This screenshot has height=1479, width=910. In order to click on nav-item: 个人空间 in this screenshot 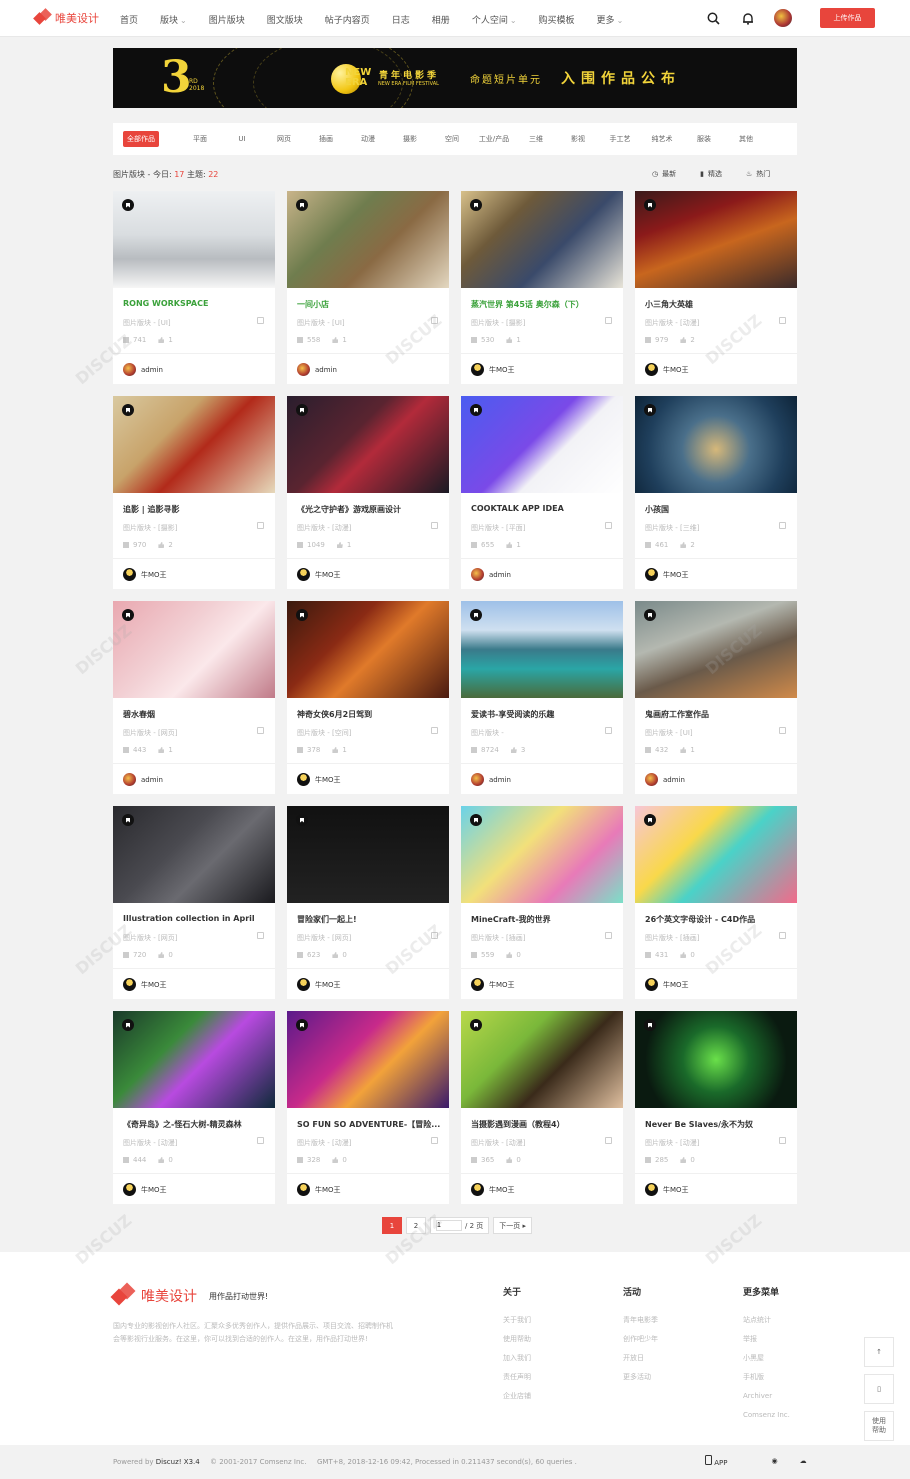, I will do `click(494, 19)`.